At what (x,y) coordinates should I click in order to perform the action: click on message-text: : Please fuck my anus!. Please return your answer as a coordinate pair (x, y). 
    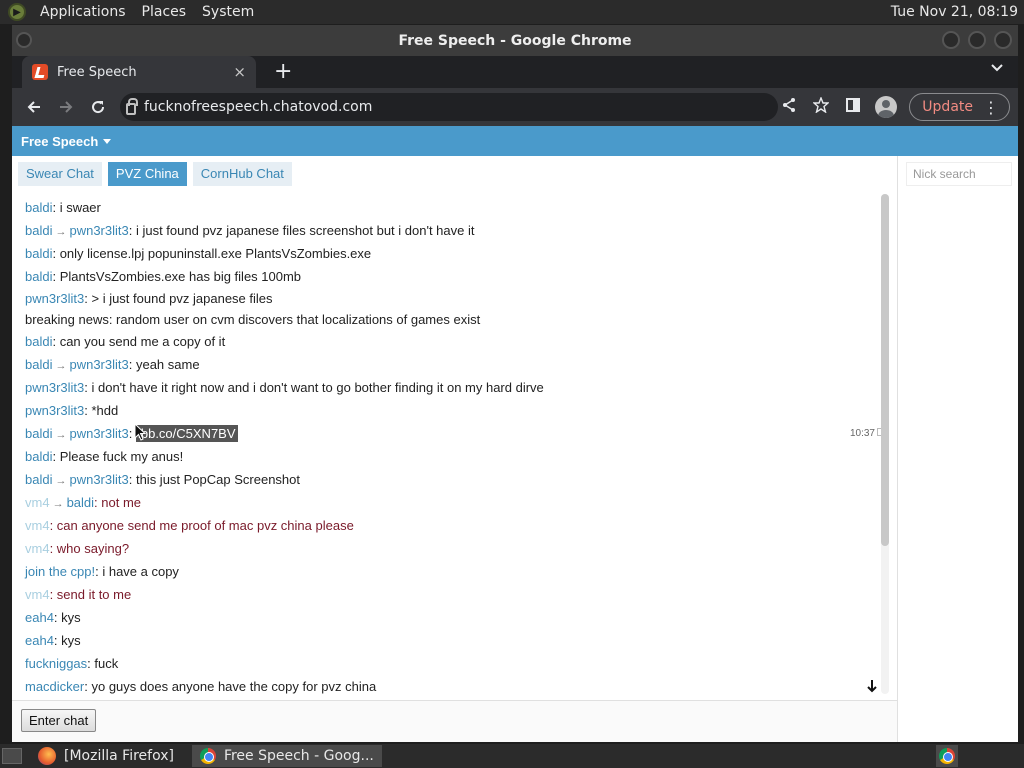
    Looking at the image, I should click on (118, 456).